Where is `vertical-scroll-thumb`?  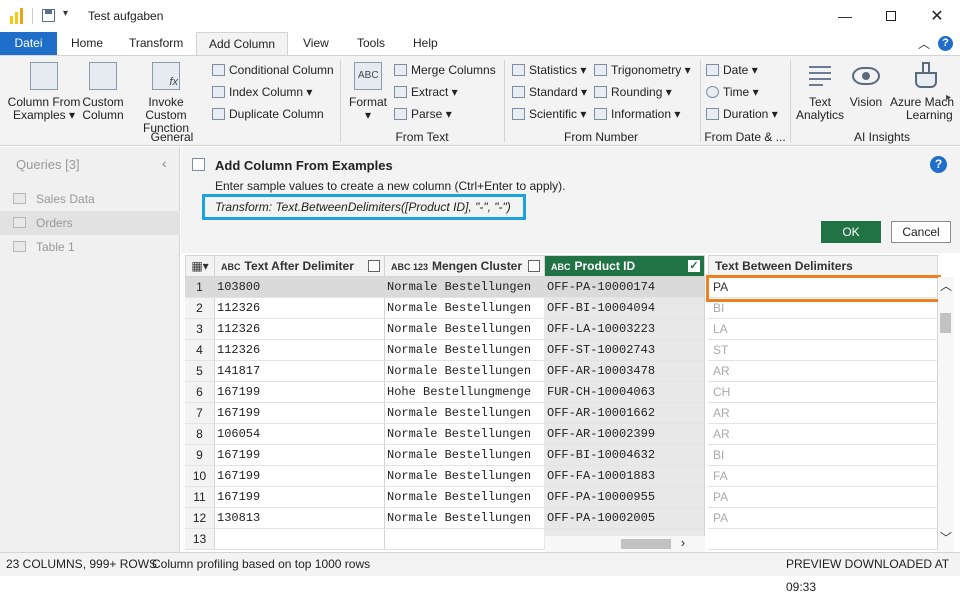
vertical-scroll-thumb is located at coordinates (945, 323).